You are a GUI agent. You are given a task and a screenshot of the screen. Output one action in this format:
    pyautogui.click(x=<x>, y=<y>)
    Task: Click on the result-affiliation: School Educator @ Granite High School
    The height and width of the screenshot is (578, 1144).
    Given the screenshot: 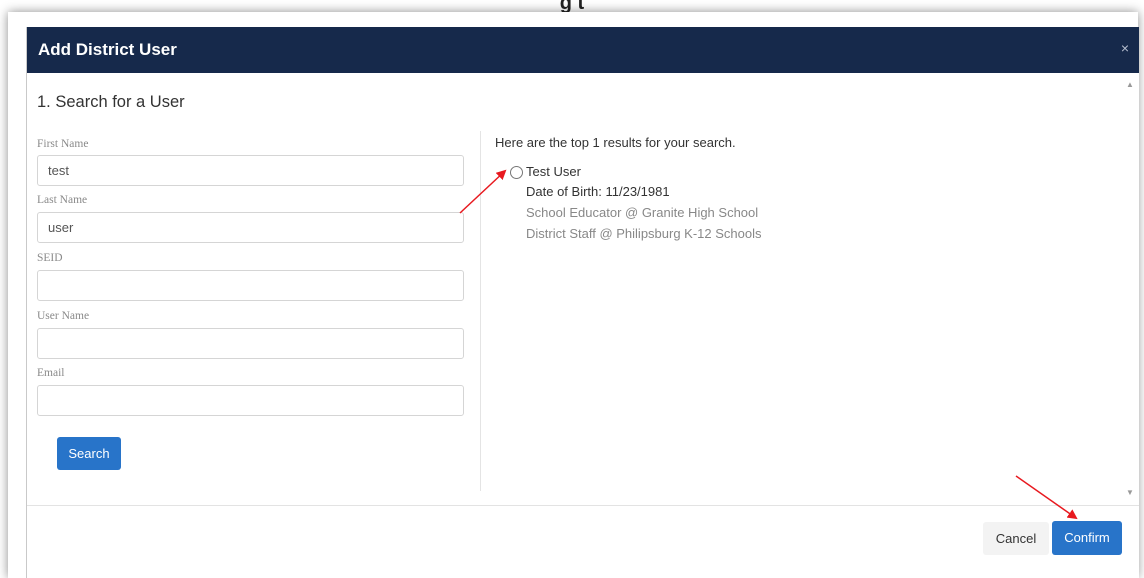 What is the action you would take?
    pyautogui.click(x=642, y=212)
    